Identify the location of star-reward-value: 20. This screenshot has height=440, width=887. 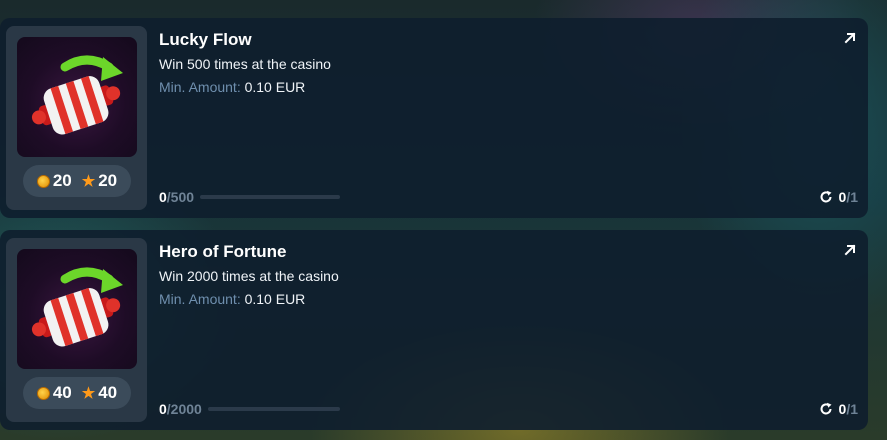
(108, 180).